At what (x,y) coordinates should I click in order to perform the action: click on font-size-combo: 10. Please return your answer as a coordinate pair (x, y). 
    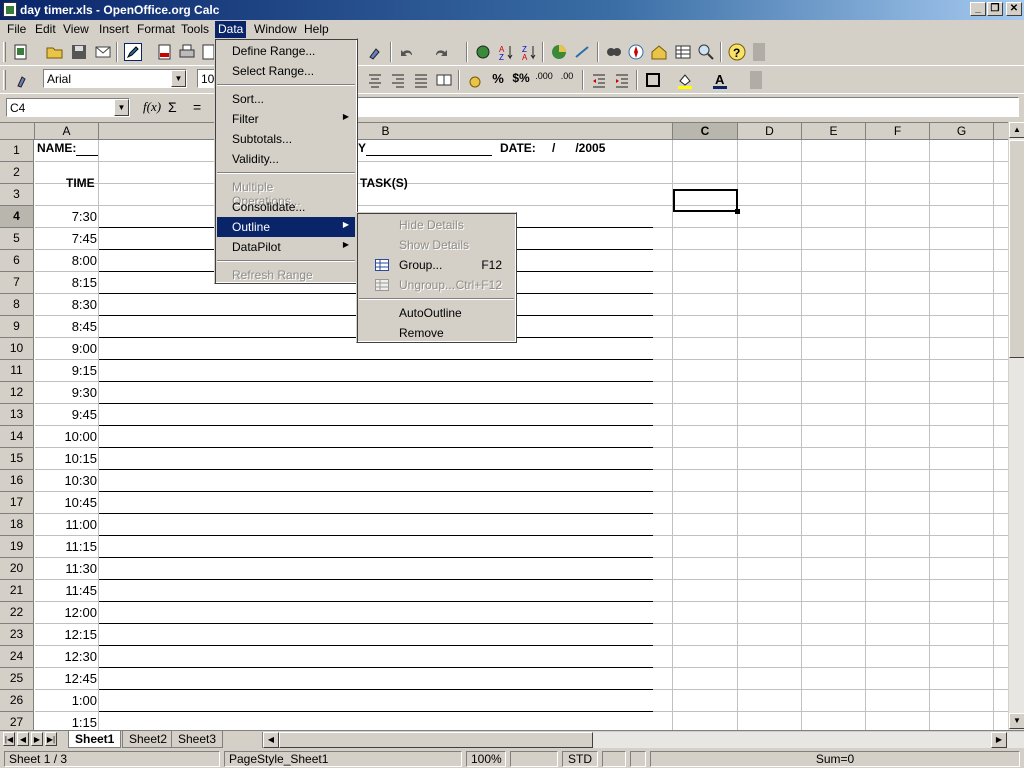
    Looking at the image, I should click on (206, 78).